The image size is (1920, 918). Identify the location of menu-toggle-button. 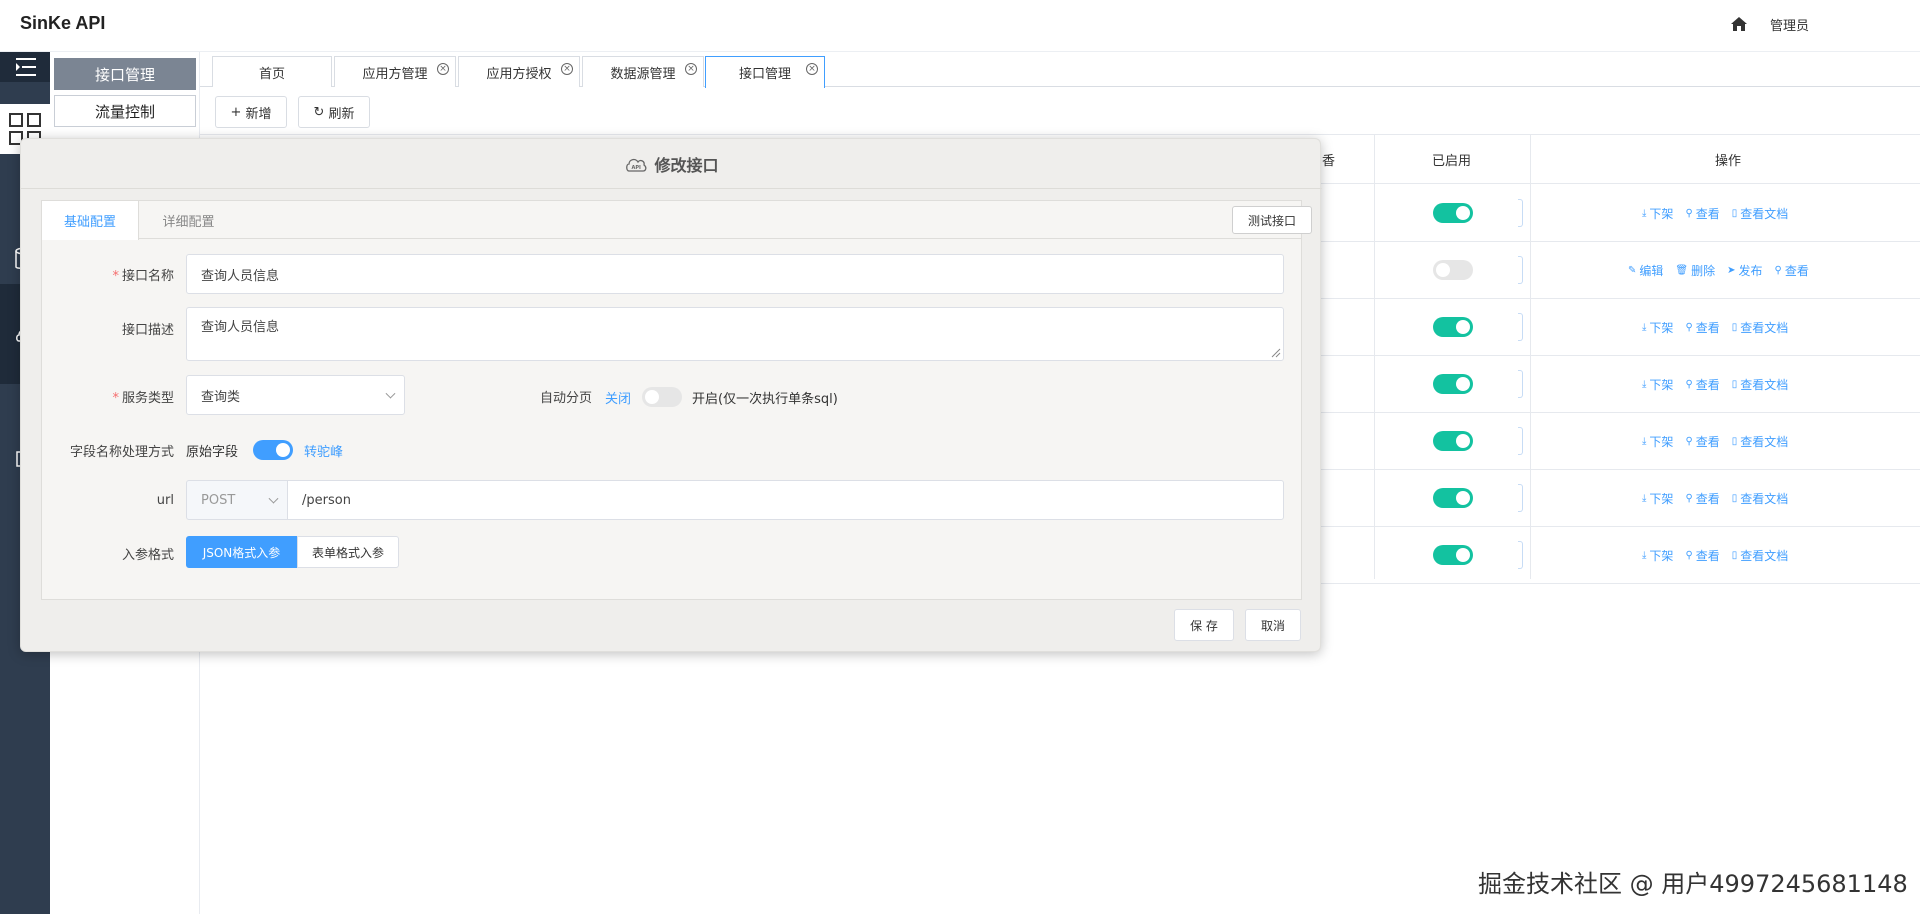
(25, 67).